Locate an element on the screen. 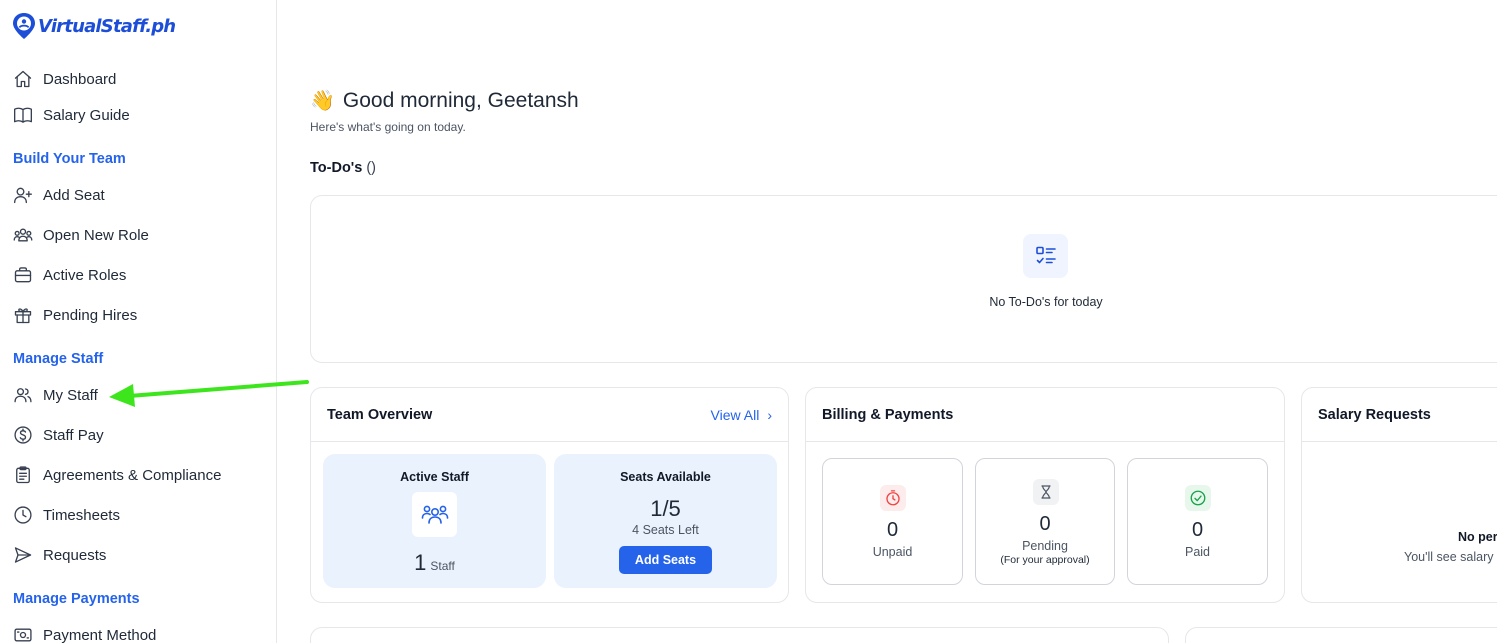  paid-tile: 0 Paid is located at coordinates (1197, 521).